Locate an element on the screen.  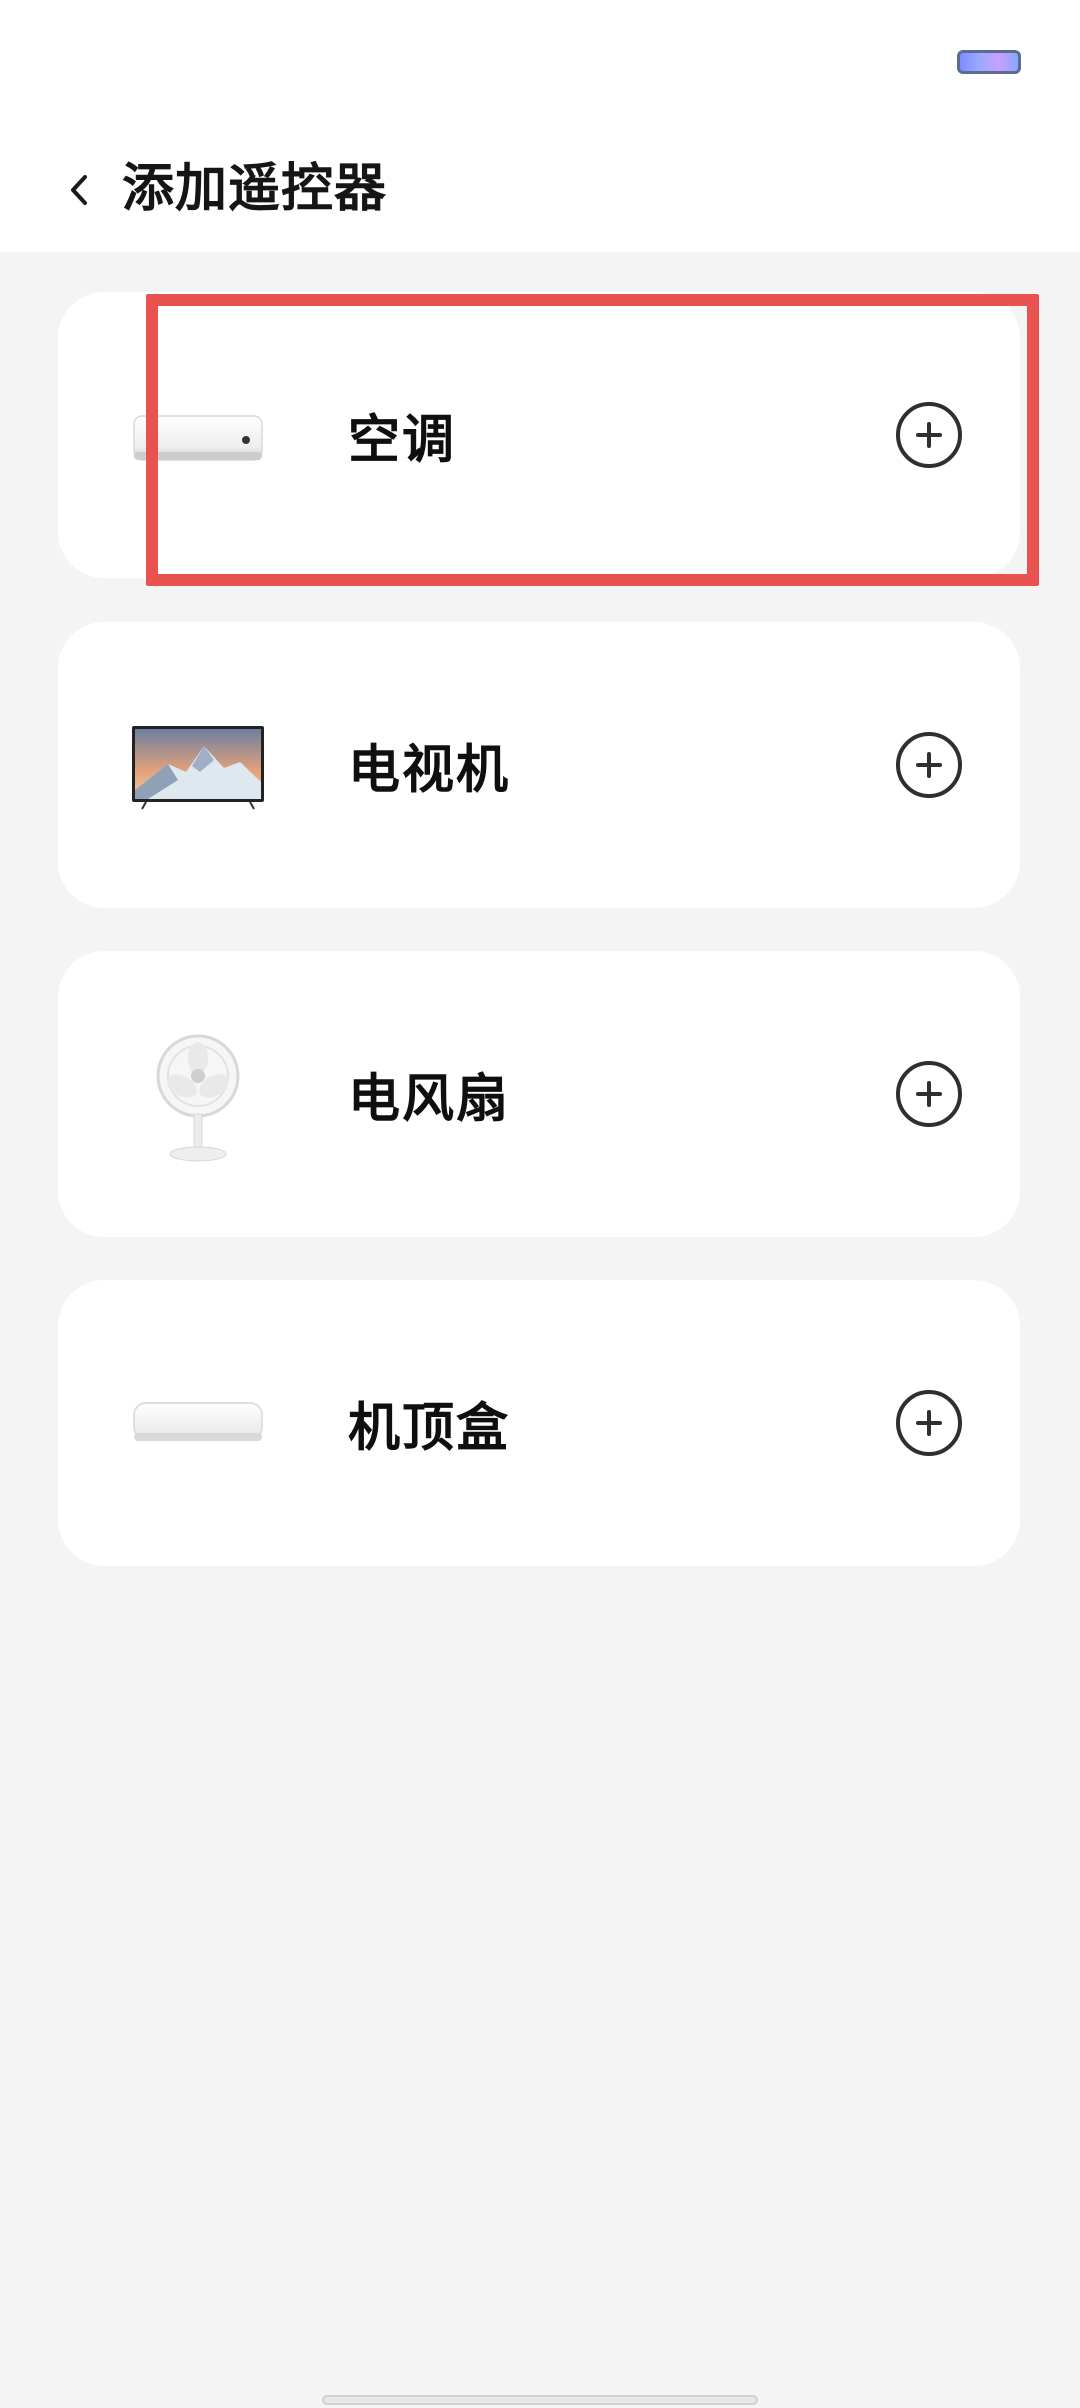
add-fan-button is located at coordinates (929, 1094).